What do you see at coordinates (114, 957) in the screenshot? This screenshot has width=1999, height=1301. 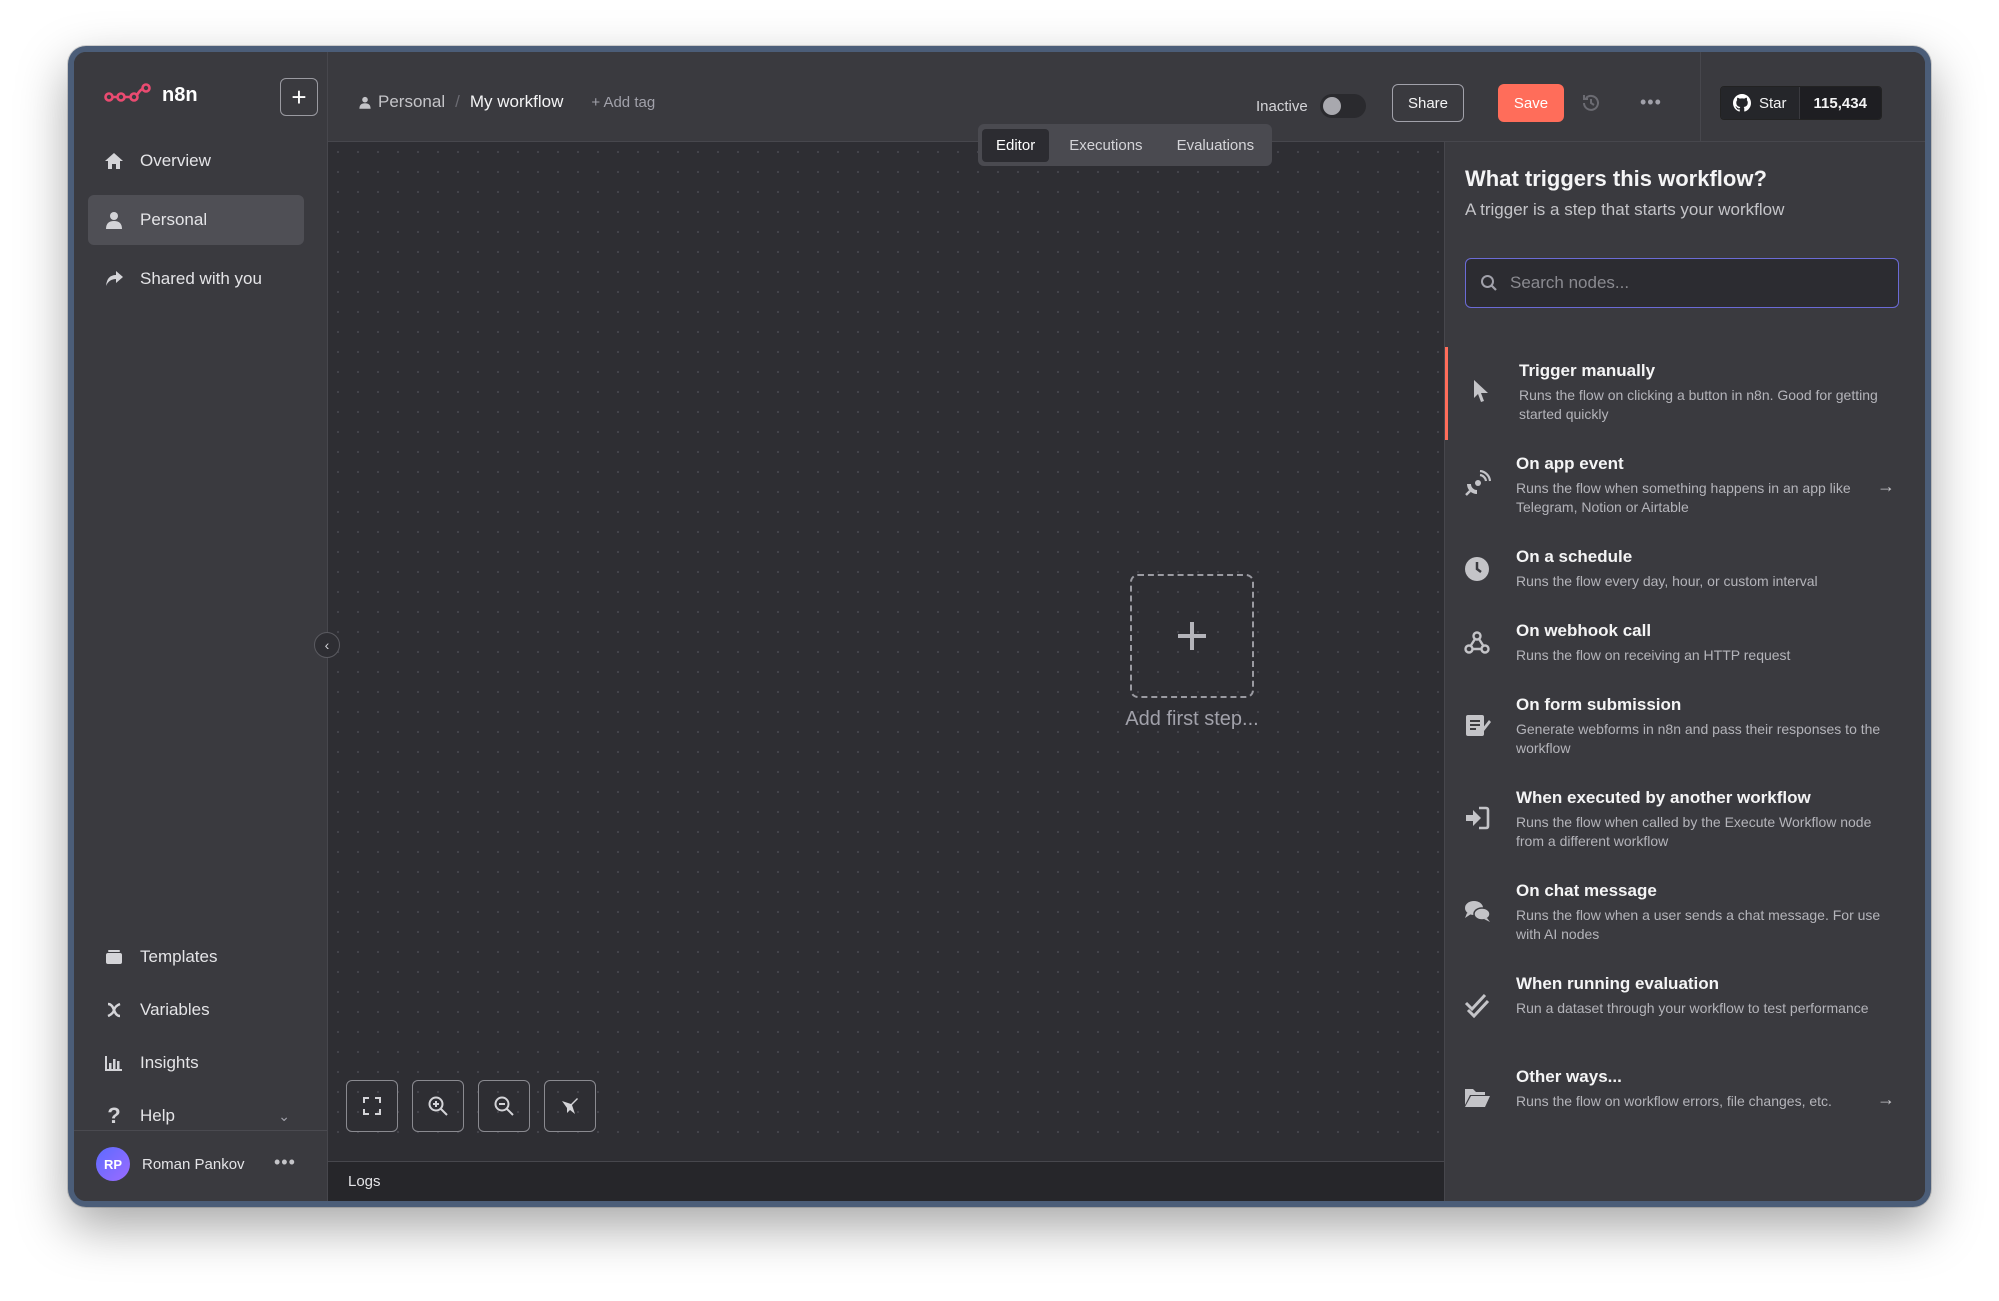 I see `templates-icon` at bounding box center [114, 957].